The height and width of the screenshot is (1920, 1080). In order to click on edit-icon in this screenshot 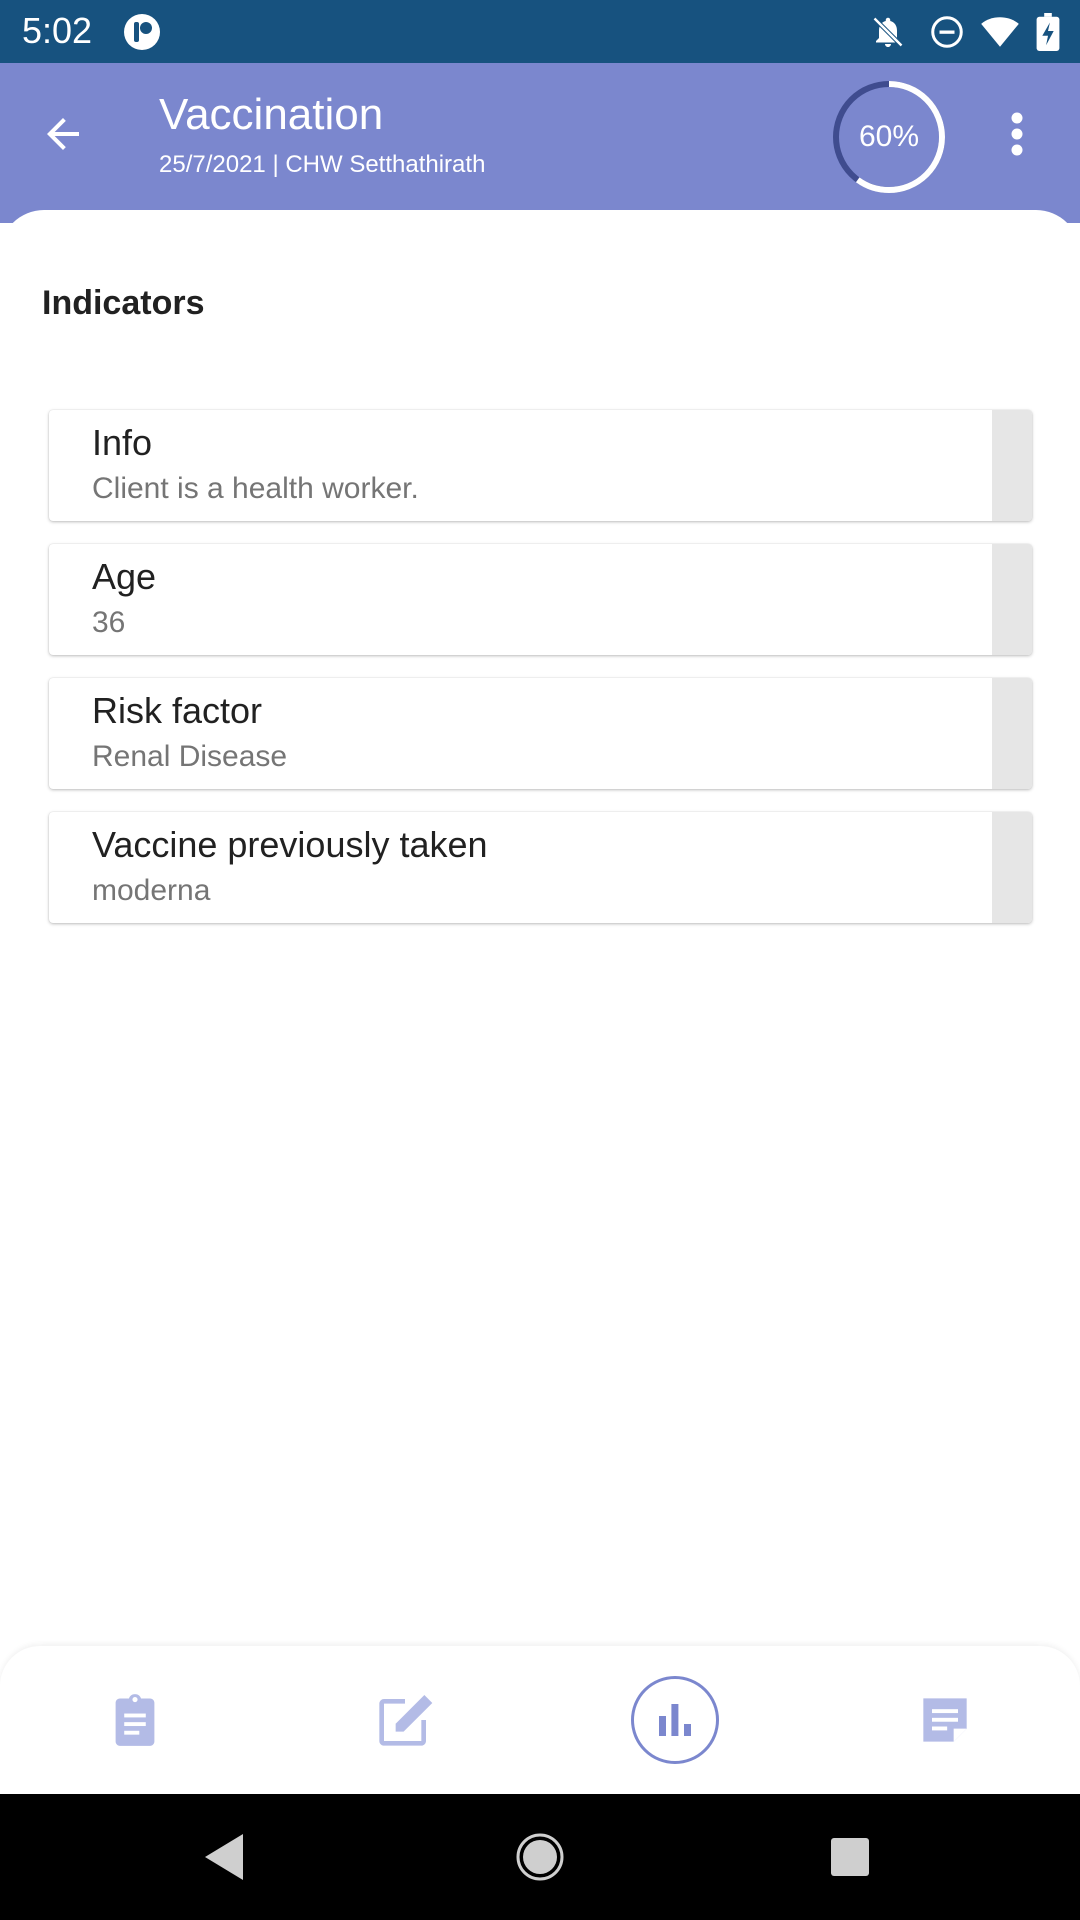, I will do `click(406, 1720)`.